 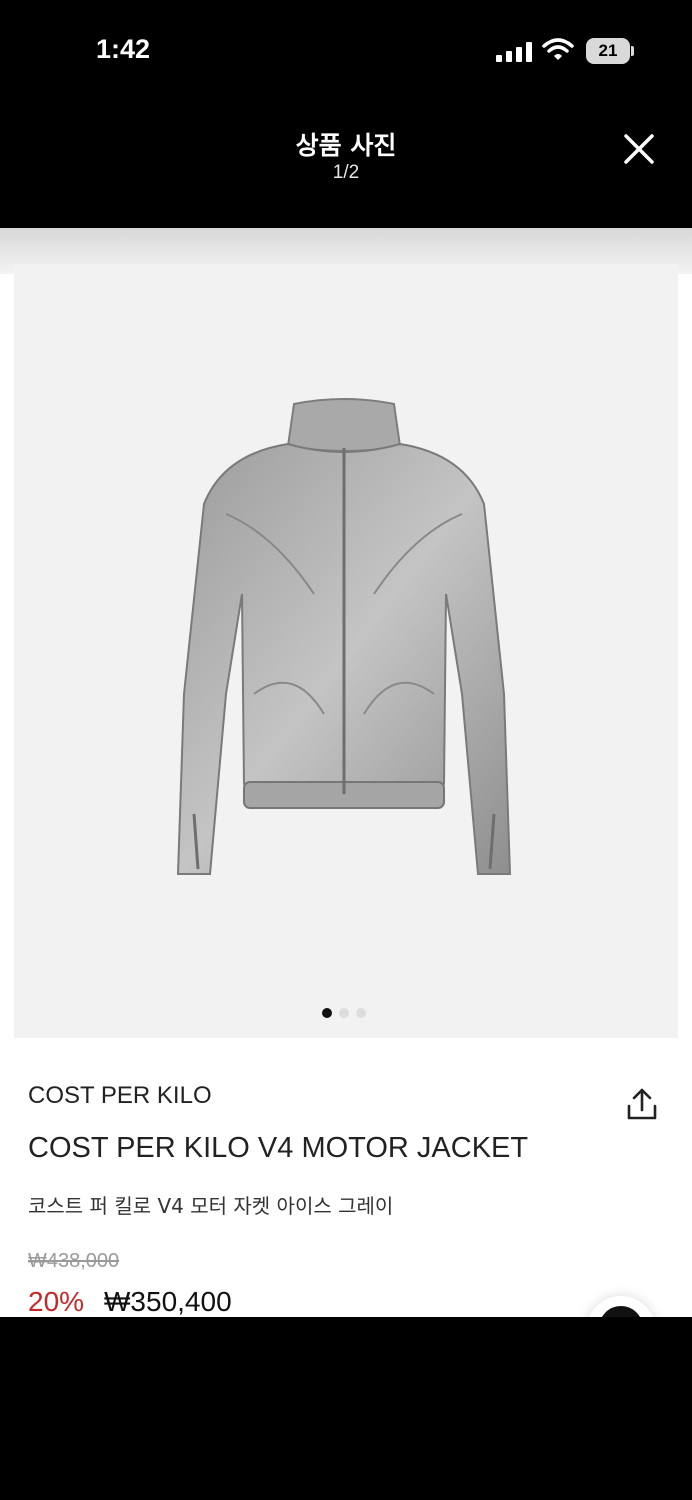 I want to click on bottom-area, so click(x=346, y=1408).